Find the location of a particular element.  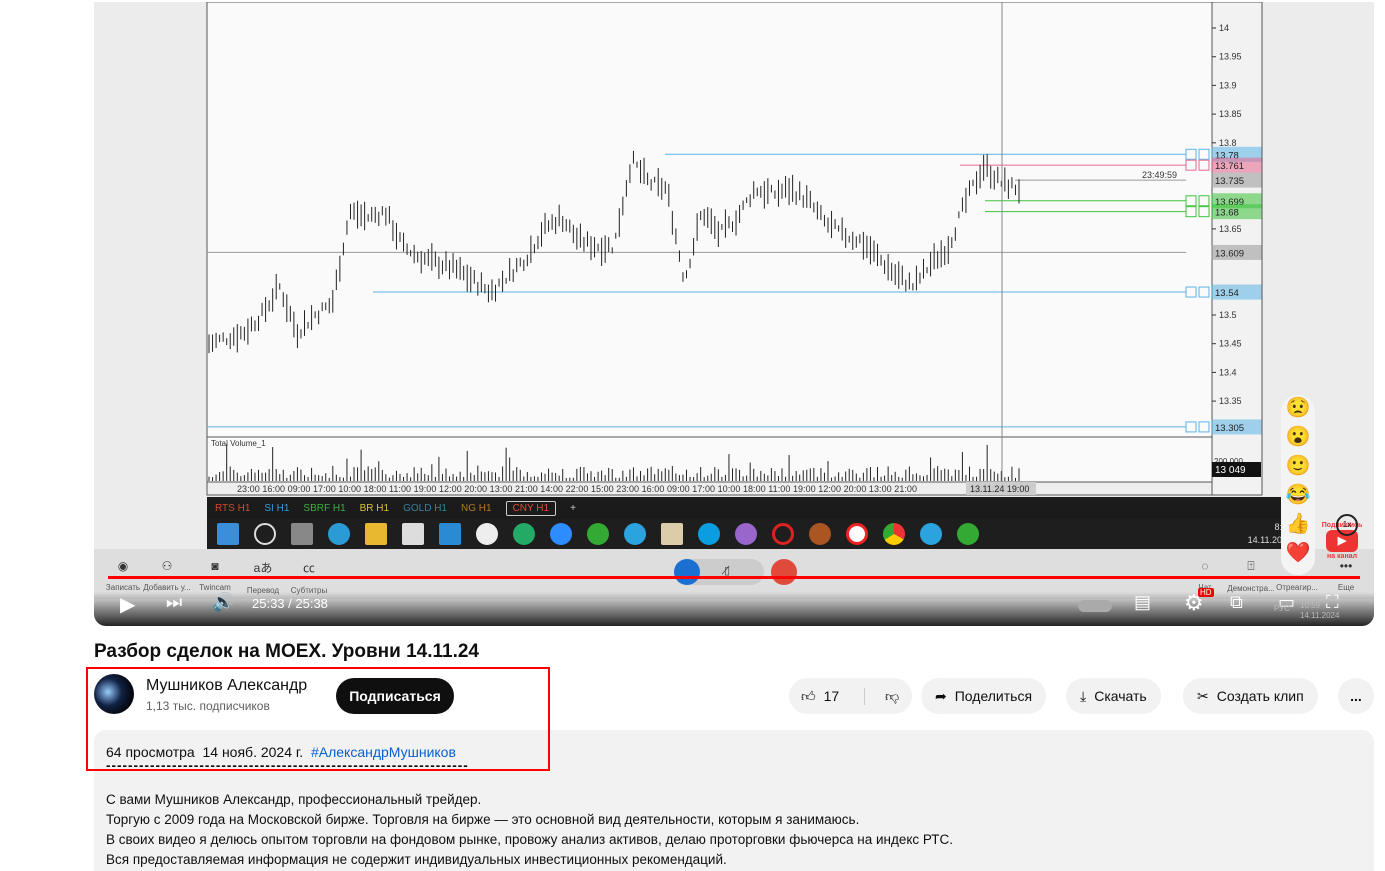

subtitles-button: ▤ is located at coordinates (1142, 602).